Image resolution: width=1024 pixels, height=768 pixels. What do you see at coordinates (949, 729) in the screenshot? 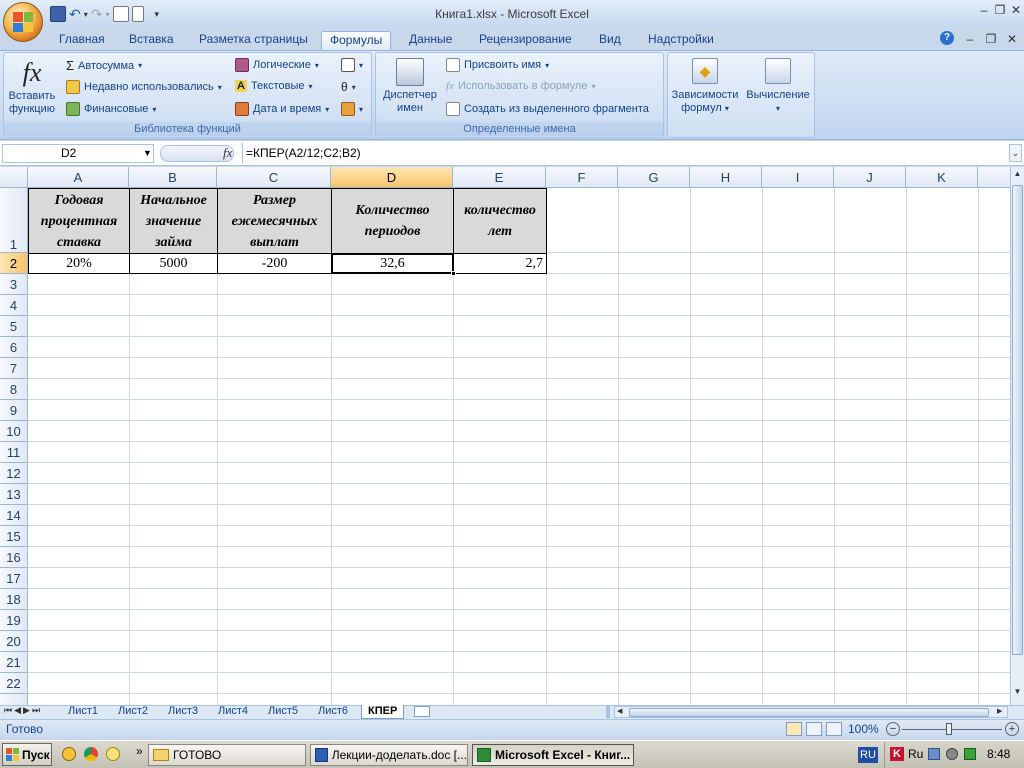
I see `zoom-slider-thumb` at bounding box center [949, 729].